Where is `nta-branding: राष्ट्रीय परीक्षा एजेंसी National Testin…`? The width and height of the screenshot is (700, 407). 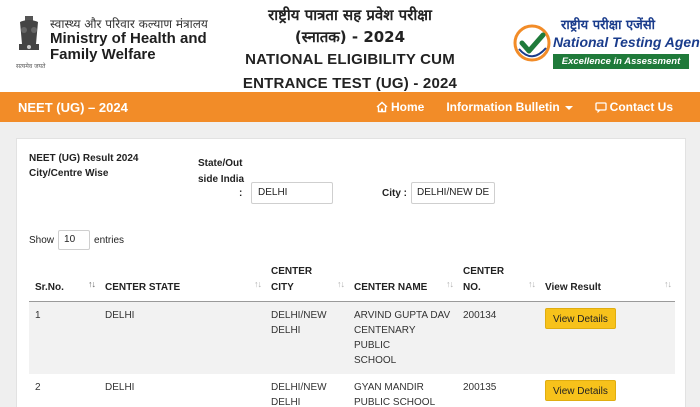
nta-branding: राष्ट्रीय परीक्षा एजेंसी National Testin… is located at coordinates (606, 43).